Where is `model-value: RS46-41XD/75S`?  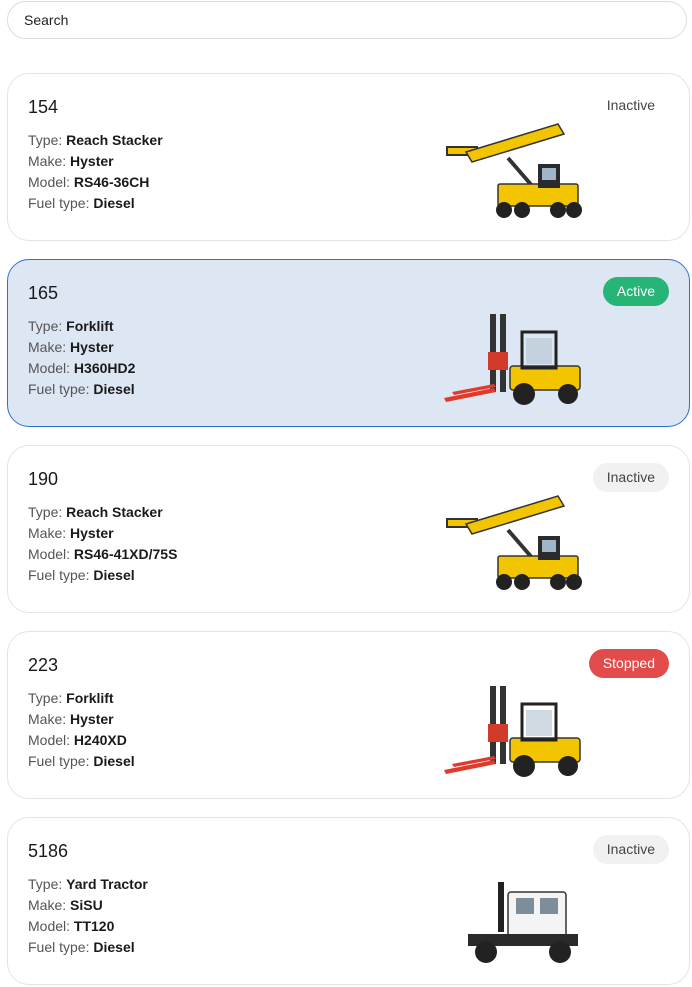 model-value: RS46-41XD/75S is located at coordinates (125, 554).